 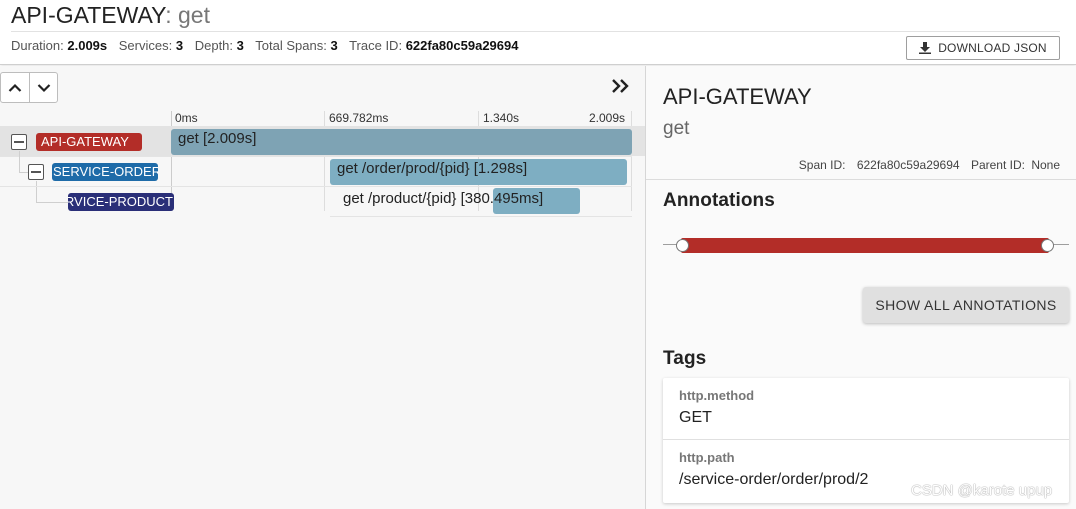 What do you see at coordinates (717, 395) in the screenshot?
I see `tag-key: http.method` at bounding box center [717, 395].